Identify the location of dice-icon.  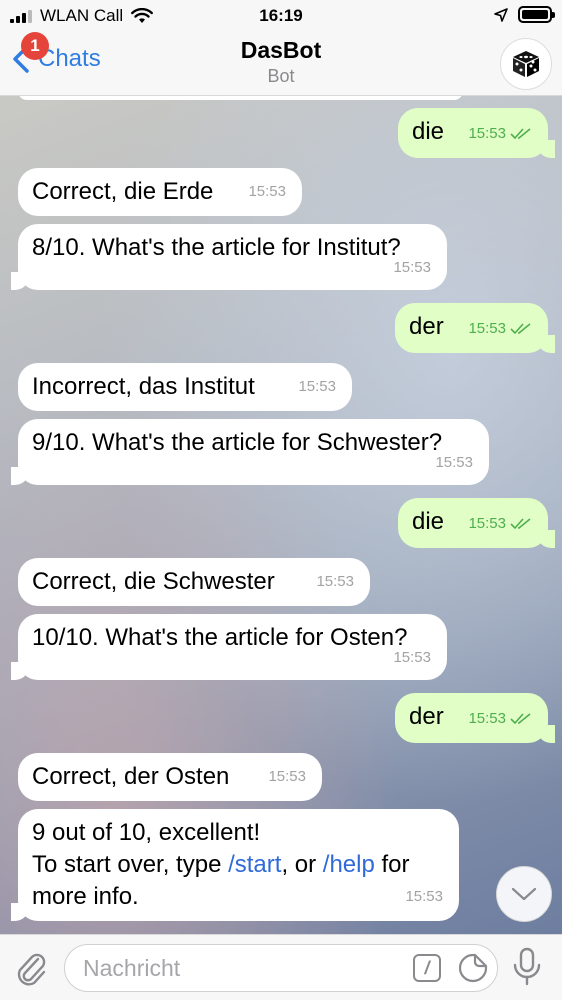
(526, 64).